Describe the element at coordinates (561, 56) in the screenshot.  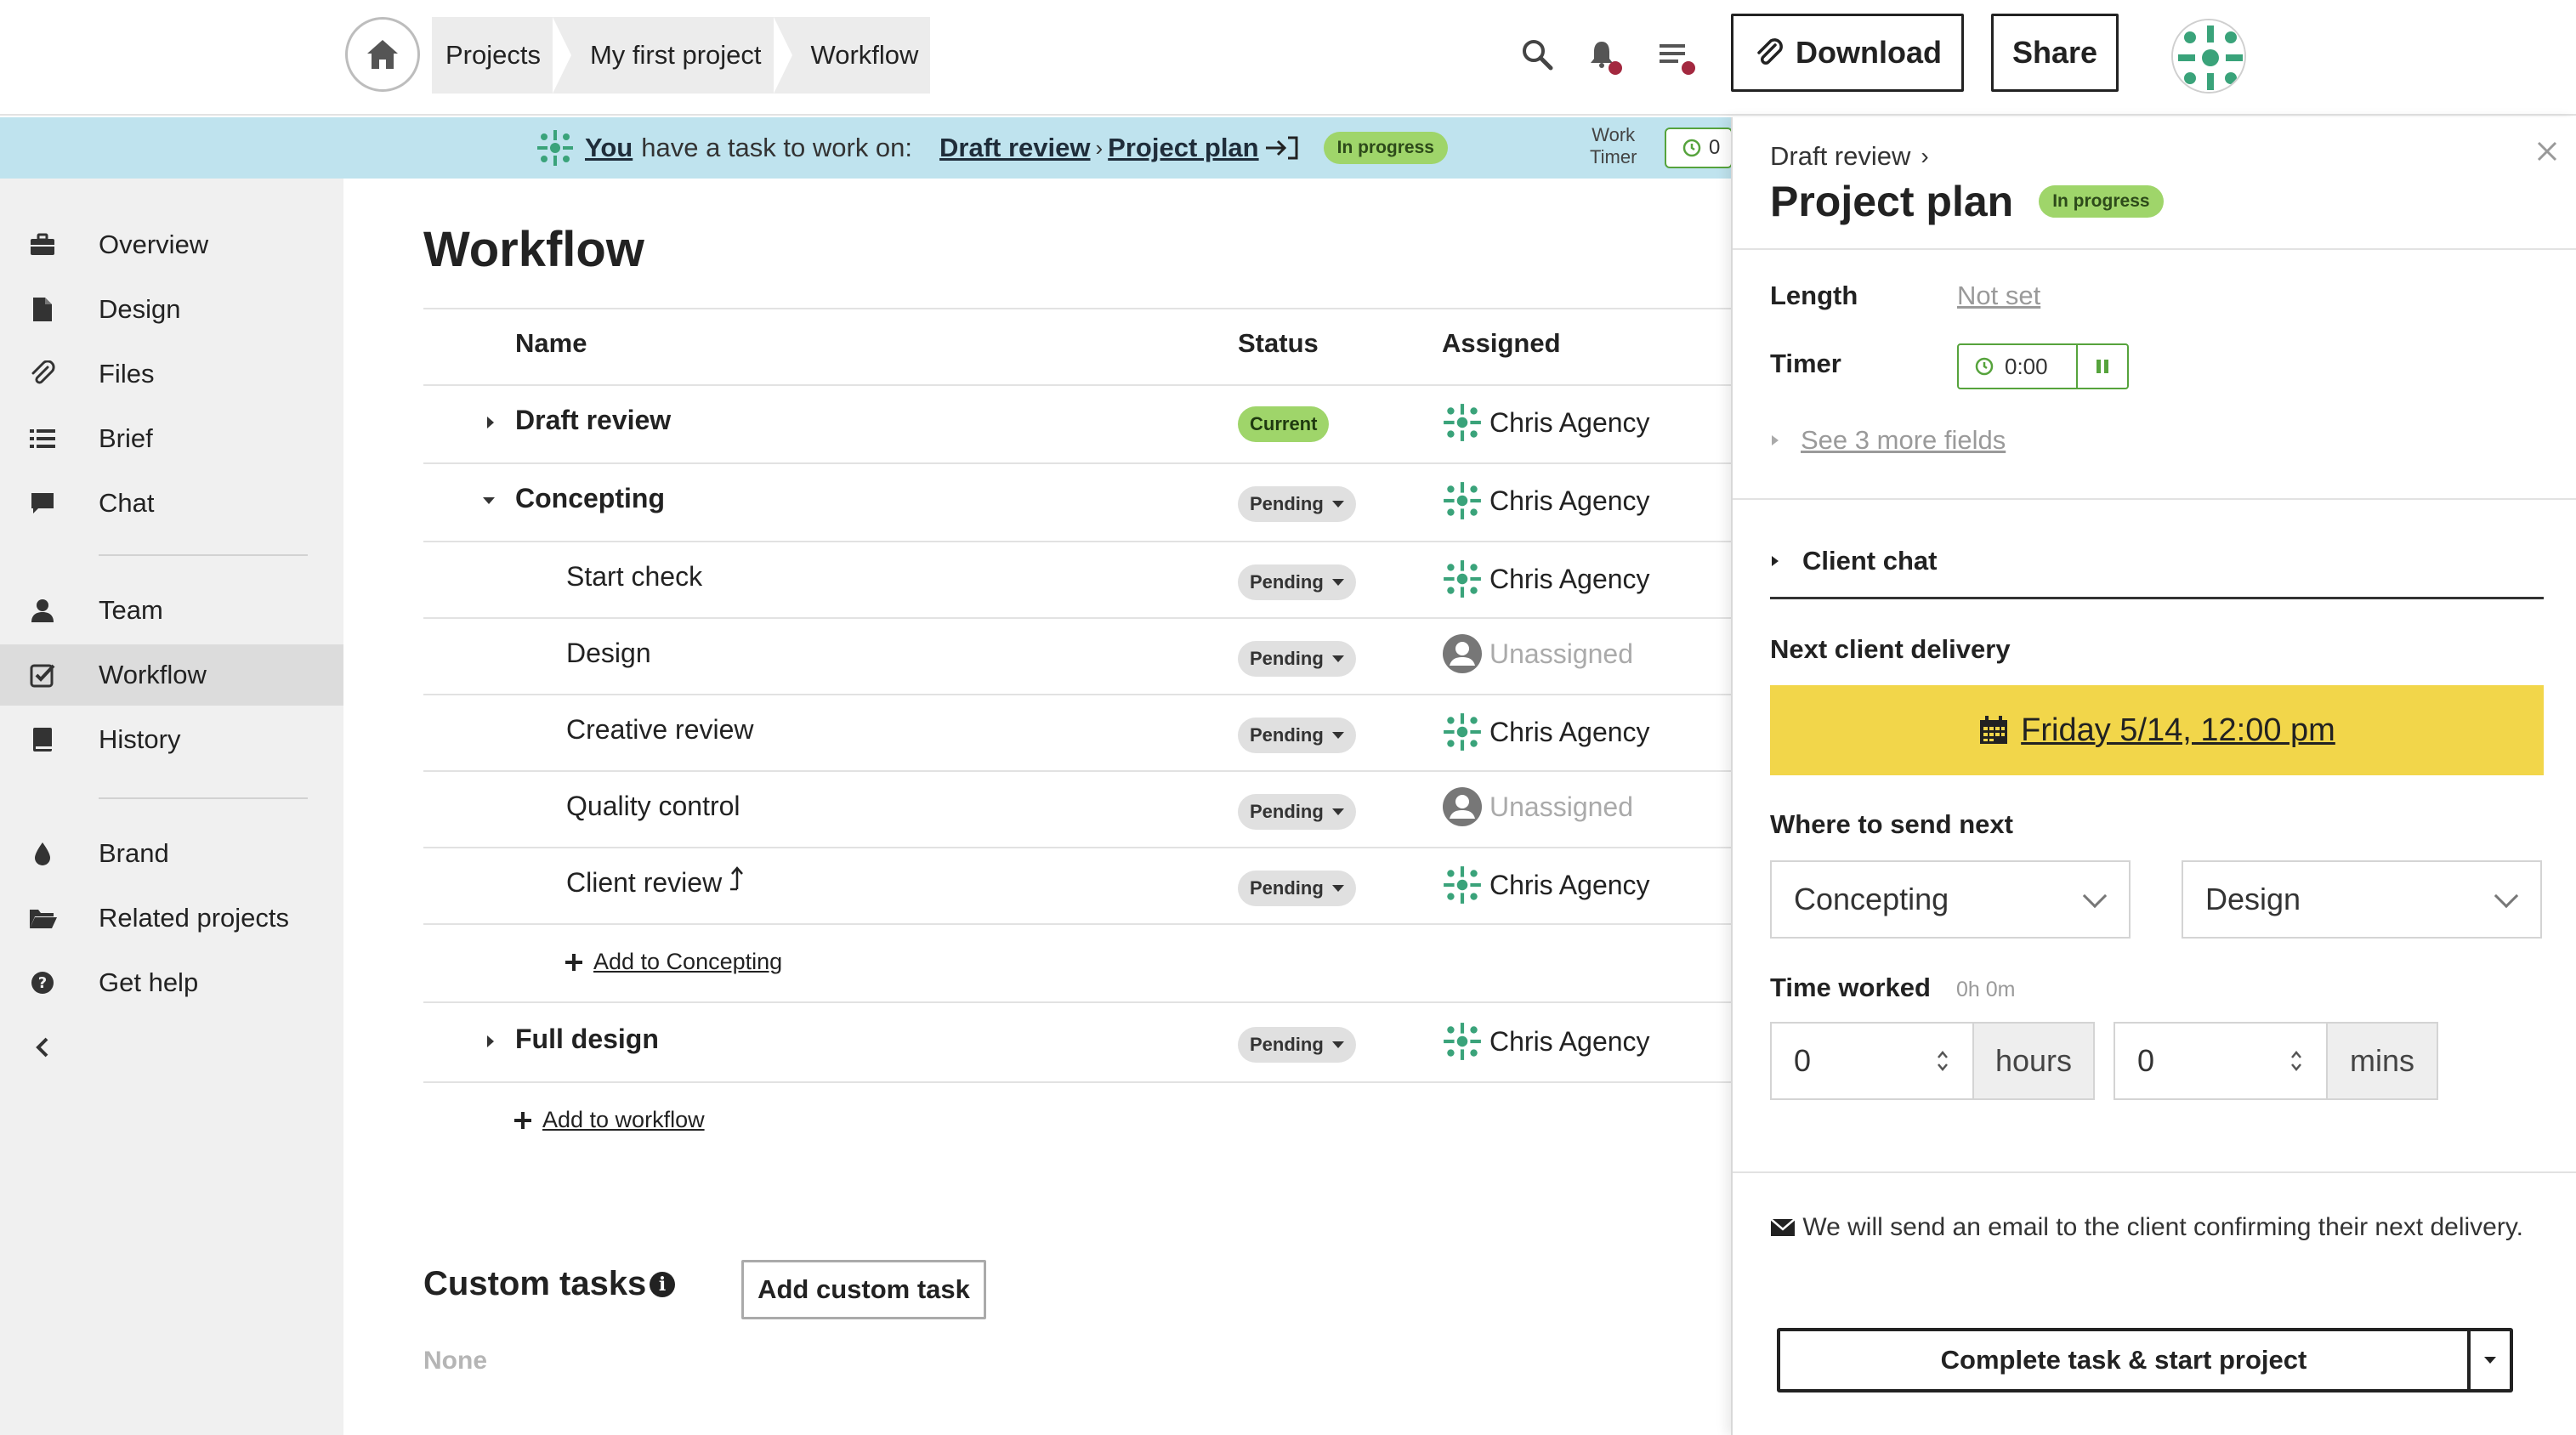
I see `breadcrumb-separator` at that location.